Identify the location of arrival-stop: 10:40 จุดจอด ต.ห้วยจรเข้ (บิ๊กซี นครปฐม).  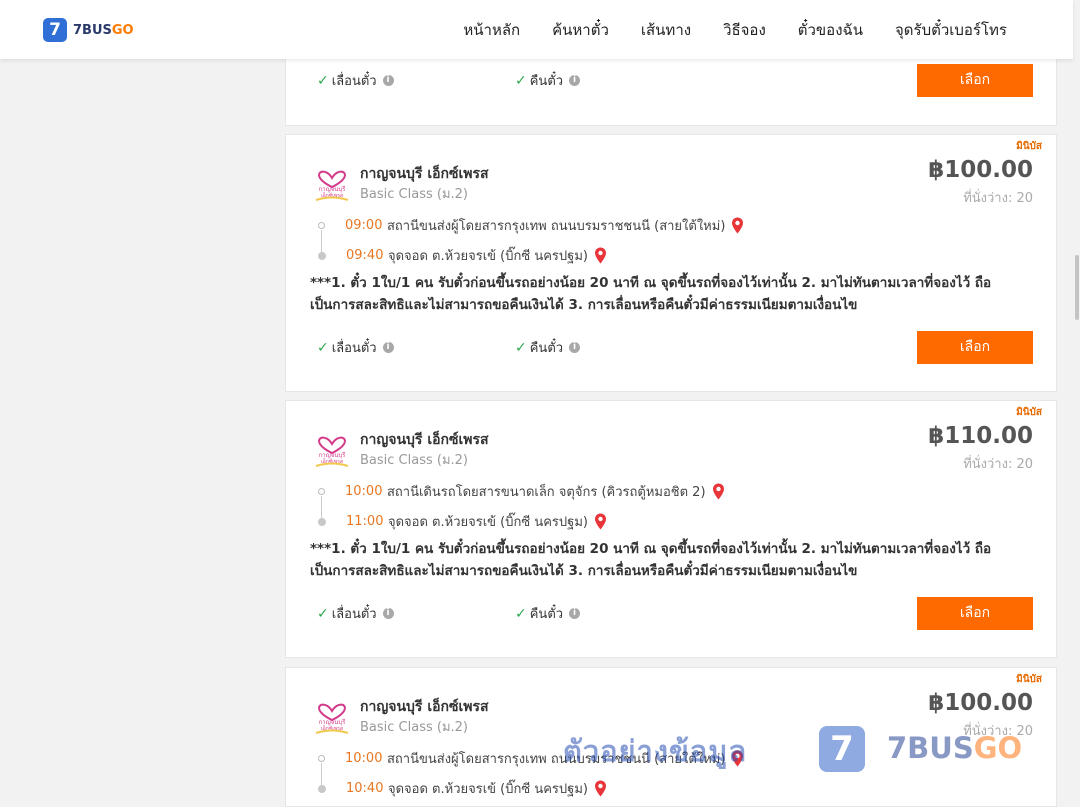
(458, 788).